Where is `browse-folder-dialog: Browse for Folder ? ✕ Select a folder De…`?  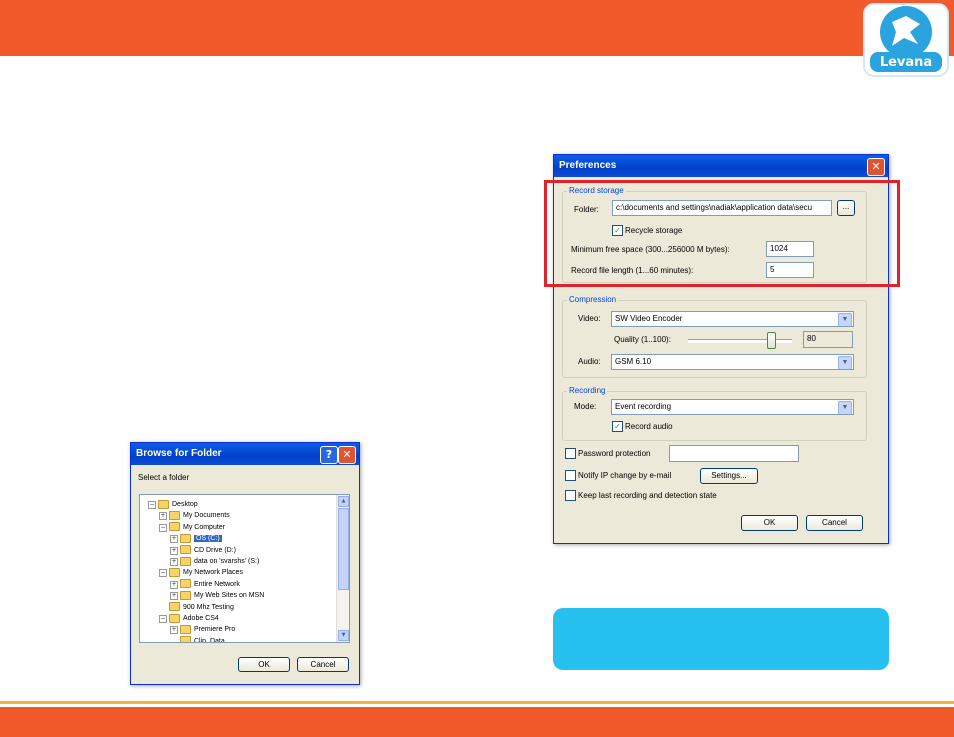
browse-folder-dialog: Browse for Folder ? ✕ Select a folder De… is located at coordinates (245, 563).